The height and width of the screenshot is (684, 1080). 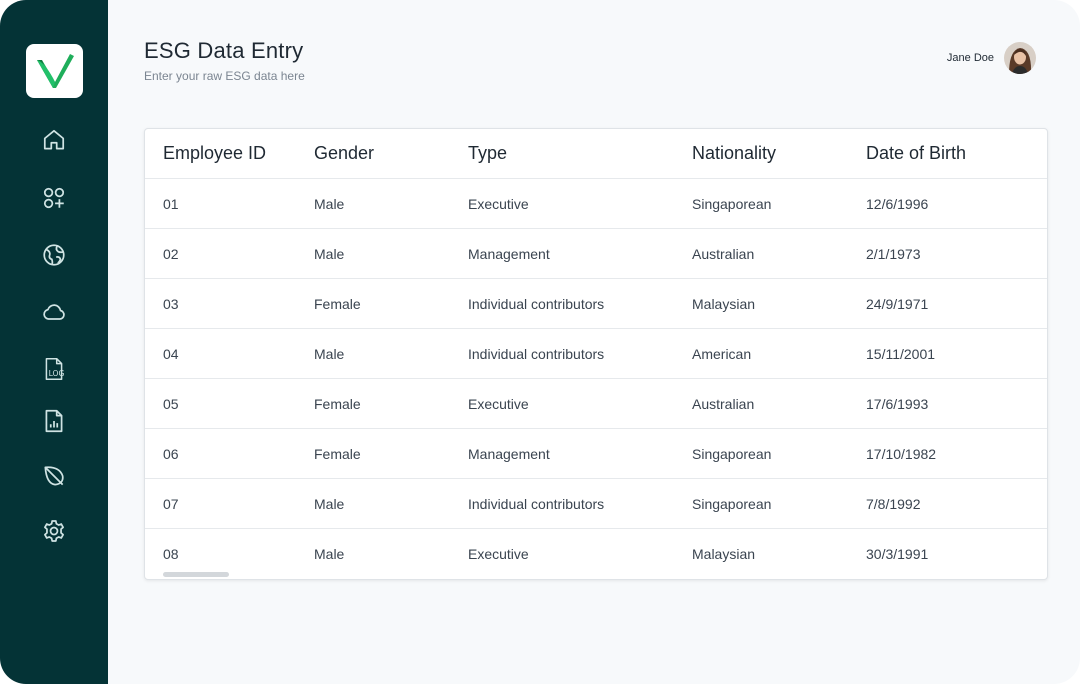 I want to click on cell-date-of-birth: 15/11/2001, so click(x=956, y=353).